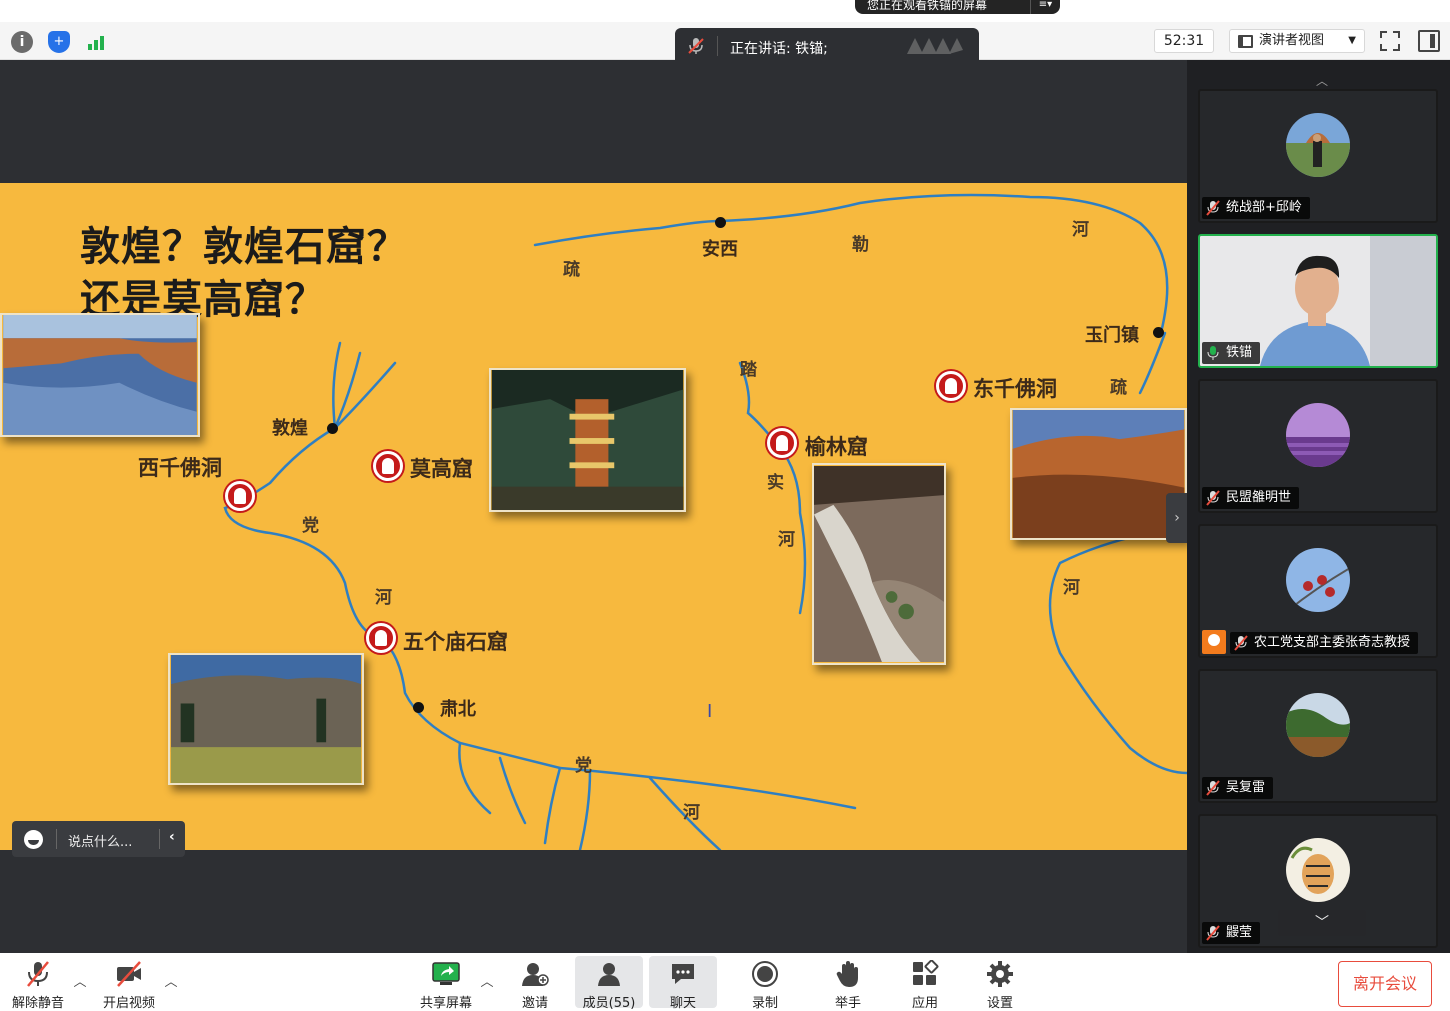 The width and height of the screenshot is (1450, 1011). I want to click on share-notice-text: 您正在观看铁锚的屏幕, so click(927, 6).